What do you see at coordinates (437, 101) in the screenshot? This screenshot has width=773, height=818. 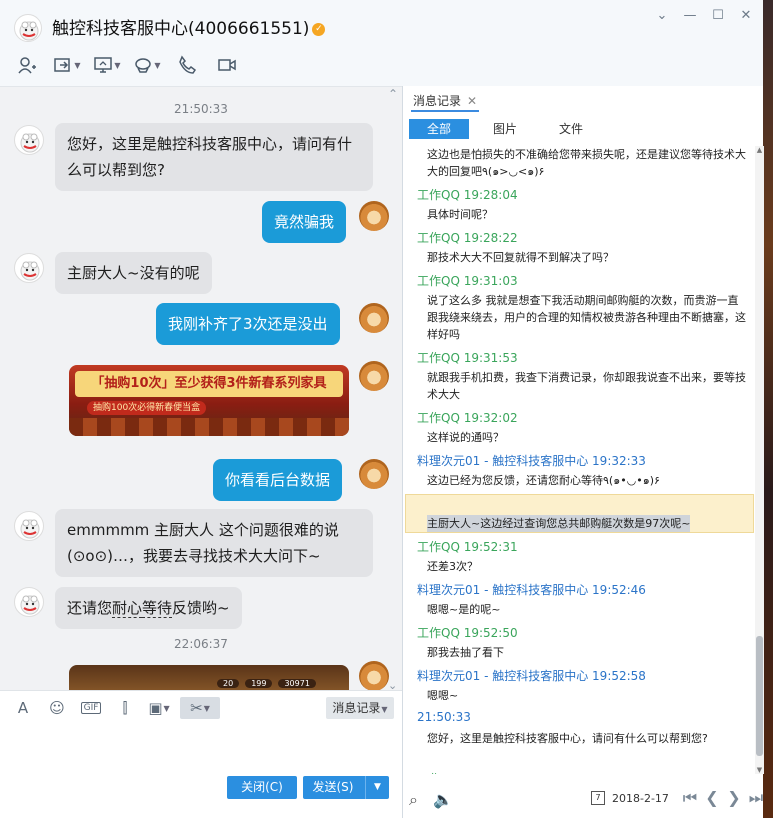 I see `tab-label: 消息记录` at bounding box center [437, 101].